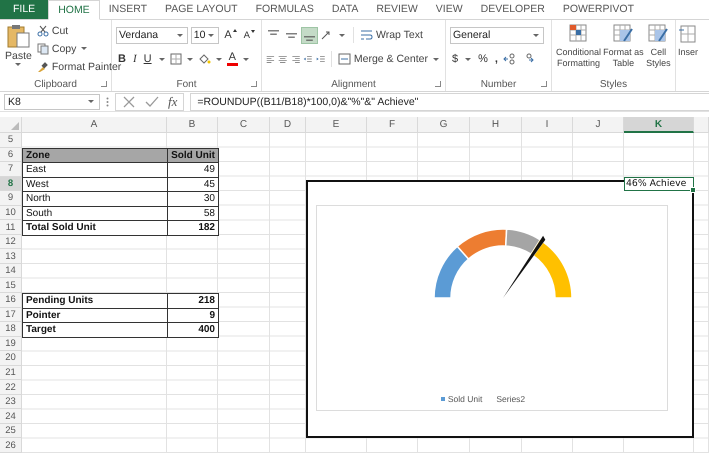 This screenshot has width=709, height=453. What do you see at coordinates (11, 431) in the screenshot?
I see `row-header: 25` at bounding box center [11, 431].